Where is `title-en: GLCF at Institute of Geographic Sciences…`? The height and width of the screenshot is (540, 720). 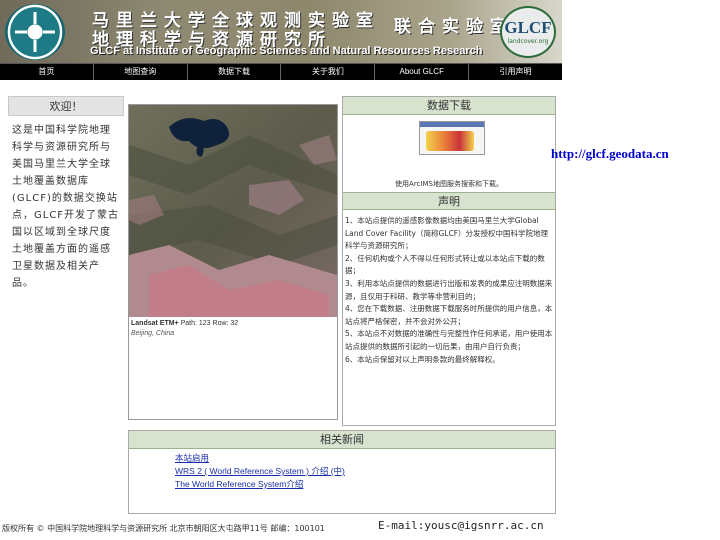 title-en: GLCF at Institute of Geographic Sciences… is located at coordinates (286, 51).